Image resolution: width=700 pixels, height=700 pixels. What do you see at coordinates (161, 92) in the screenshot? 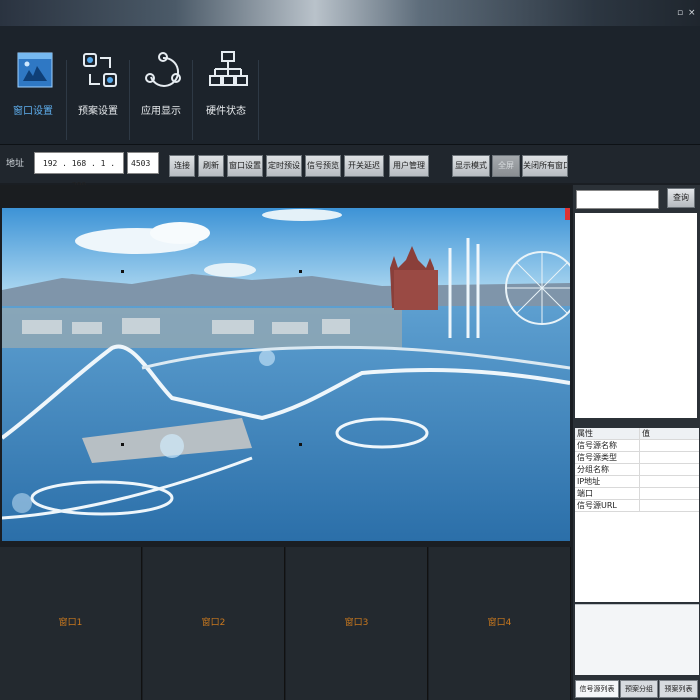
I see `ribbon-app-display: 应用显示` at bounding box center [161, 92].